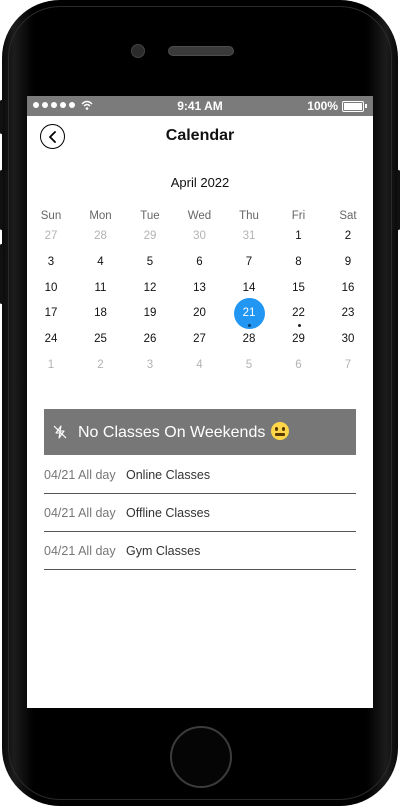 Image resolution: width=400 pixels, height=808 pixels. Describe the element at coordinates (1, 117) in the screenshot. I see `mute-switch` at that location.